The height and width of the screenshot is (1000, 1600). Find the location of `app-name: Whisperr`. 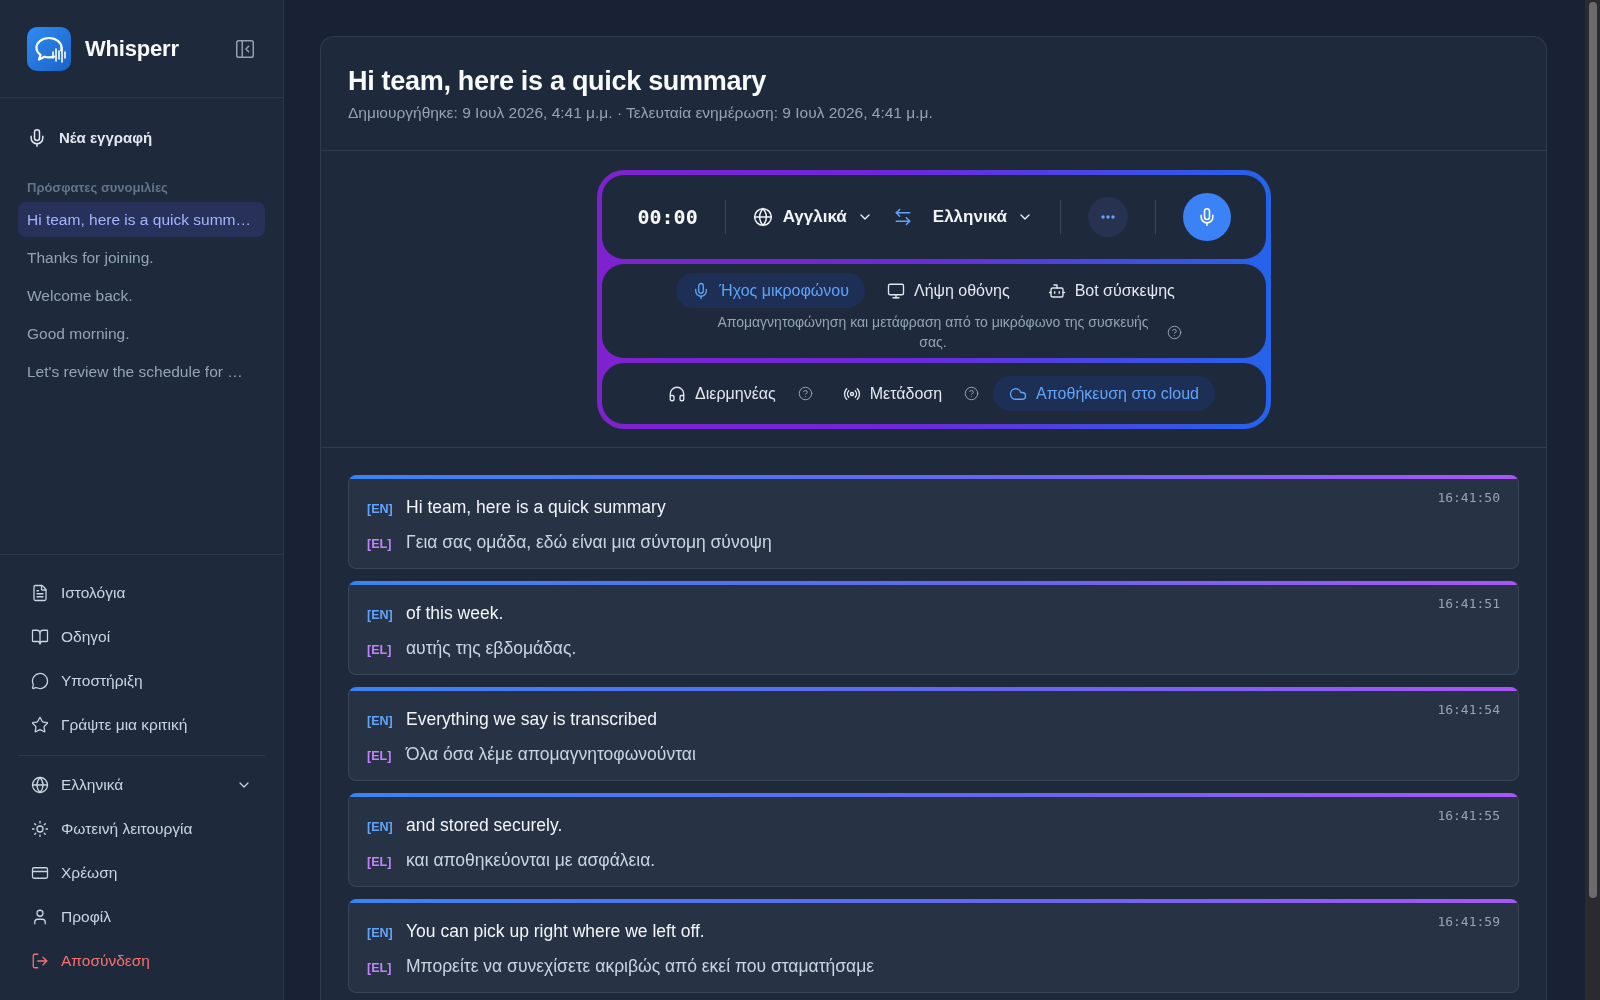

app-name: Whisperr is located at coordinates (132, 48).